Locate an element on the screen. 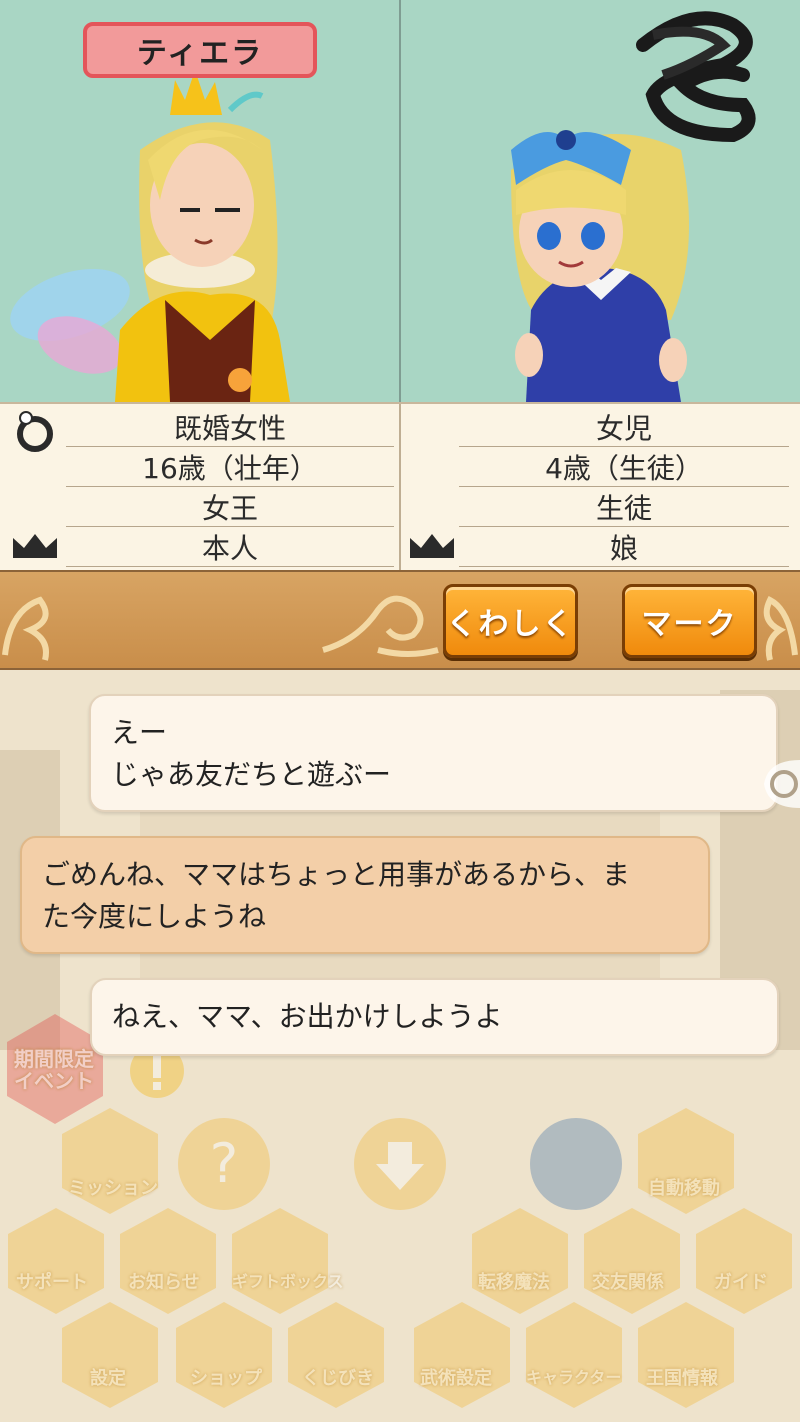 The width and height of the screenshot is (800, 1422). character-name-left: ティエラ is located at coordinates (200, 50).